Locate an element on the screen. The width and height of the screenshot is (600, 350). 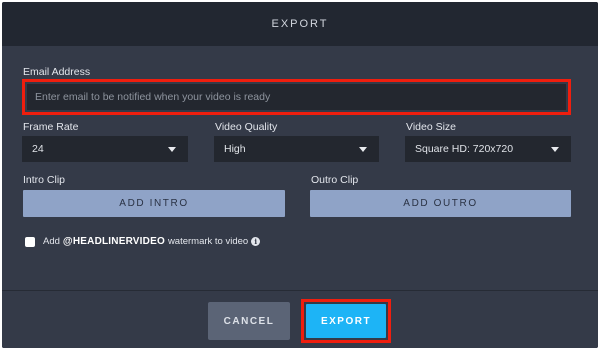
add-intro-label: ADD INTRO is located at coordinates (154, 203).